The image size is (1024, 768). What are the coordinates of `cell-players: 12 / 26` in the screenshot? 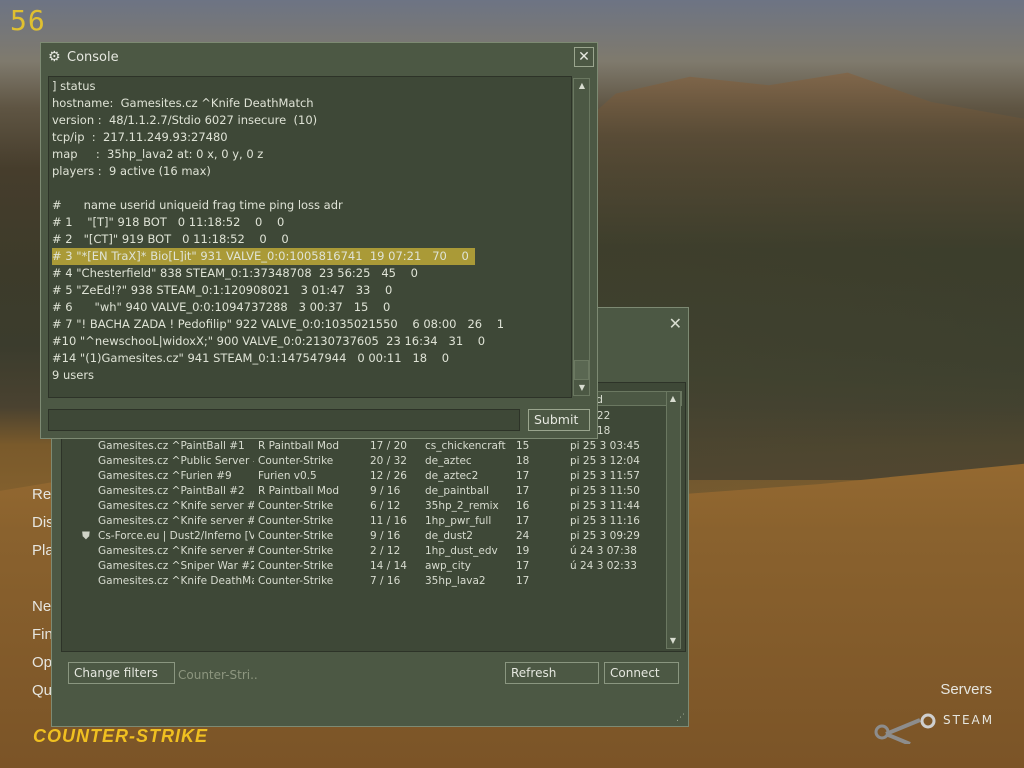 It's located at (388, 476).